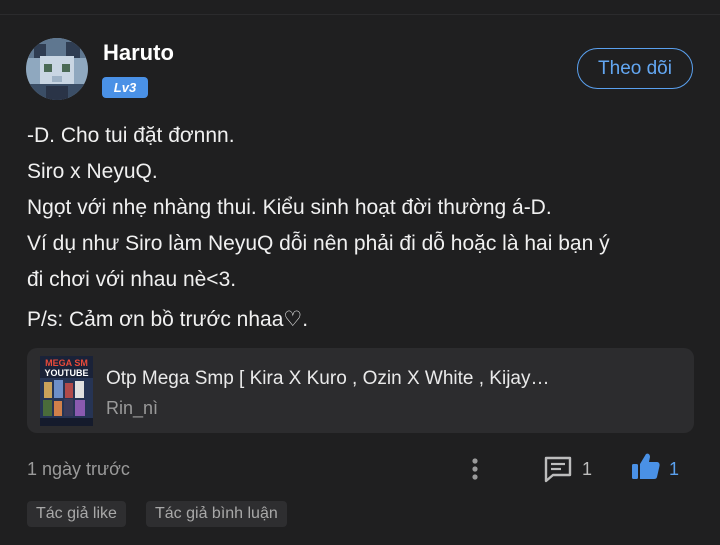 Image resolution: width=720 pixels, height=545 pixels. Describe the element at coordinates (168, 319) in the screenshot. I see `post-line: P/s: Cảm ơn bồ trước nhaa♡.` at that location.